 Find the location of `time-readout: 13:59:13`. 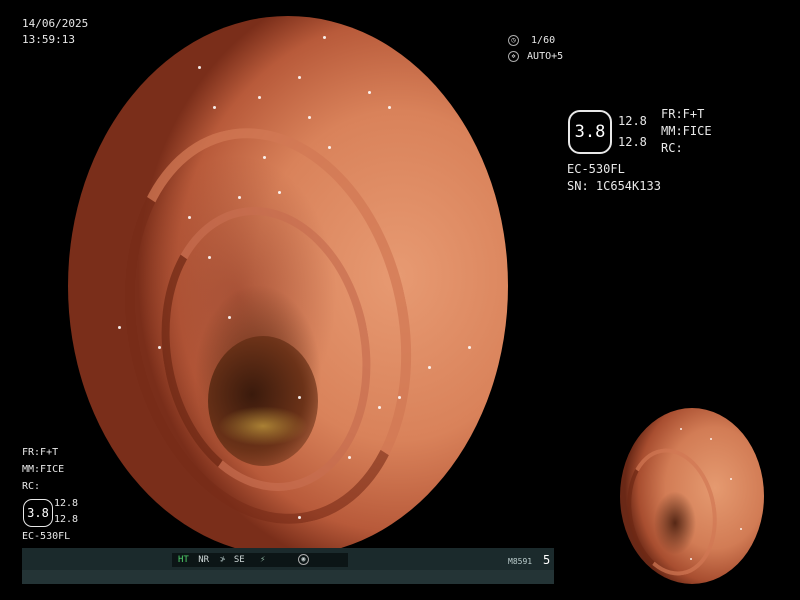

time-readout: 13:59:13 is located at coordinates (48, 39).